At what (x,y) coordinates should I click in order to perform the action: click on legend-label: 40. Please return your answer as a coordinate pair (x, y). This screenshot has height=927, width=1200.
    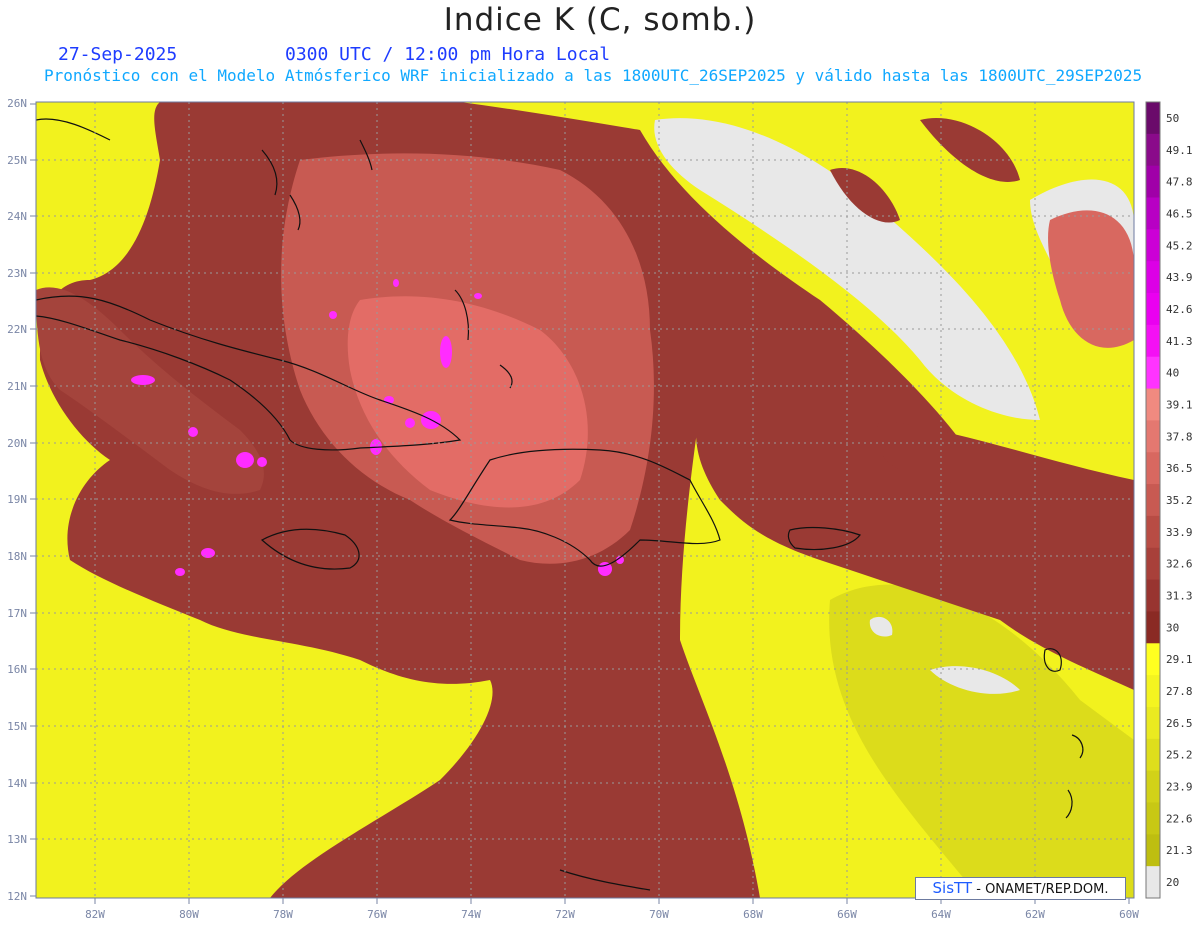
    Looking at the image, I should click on (1172, 373).